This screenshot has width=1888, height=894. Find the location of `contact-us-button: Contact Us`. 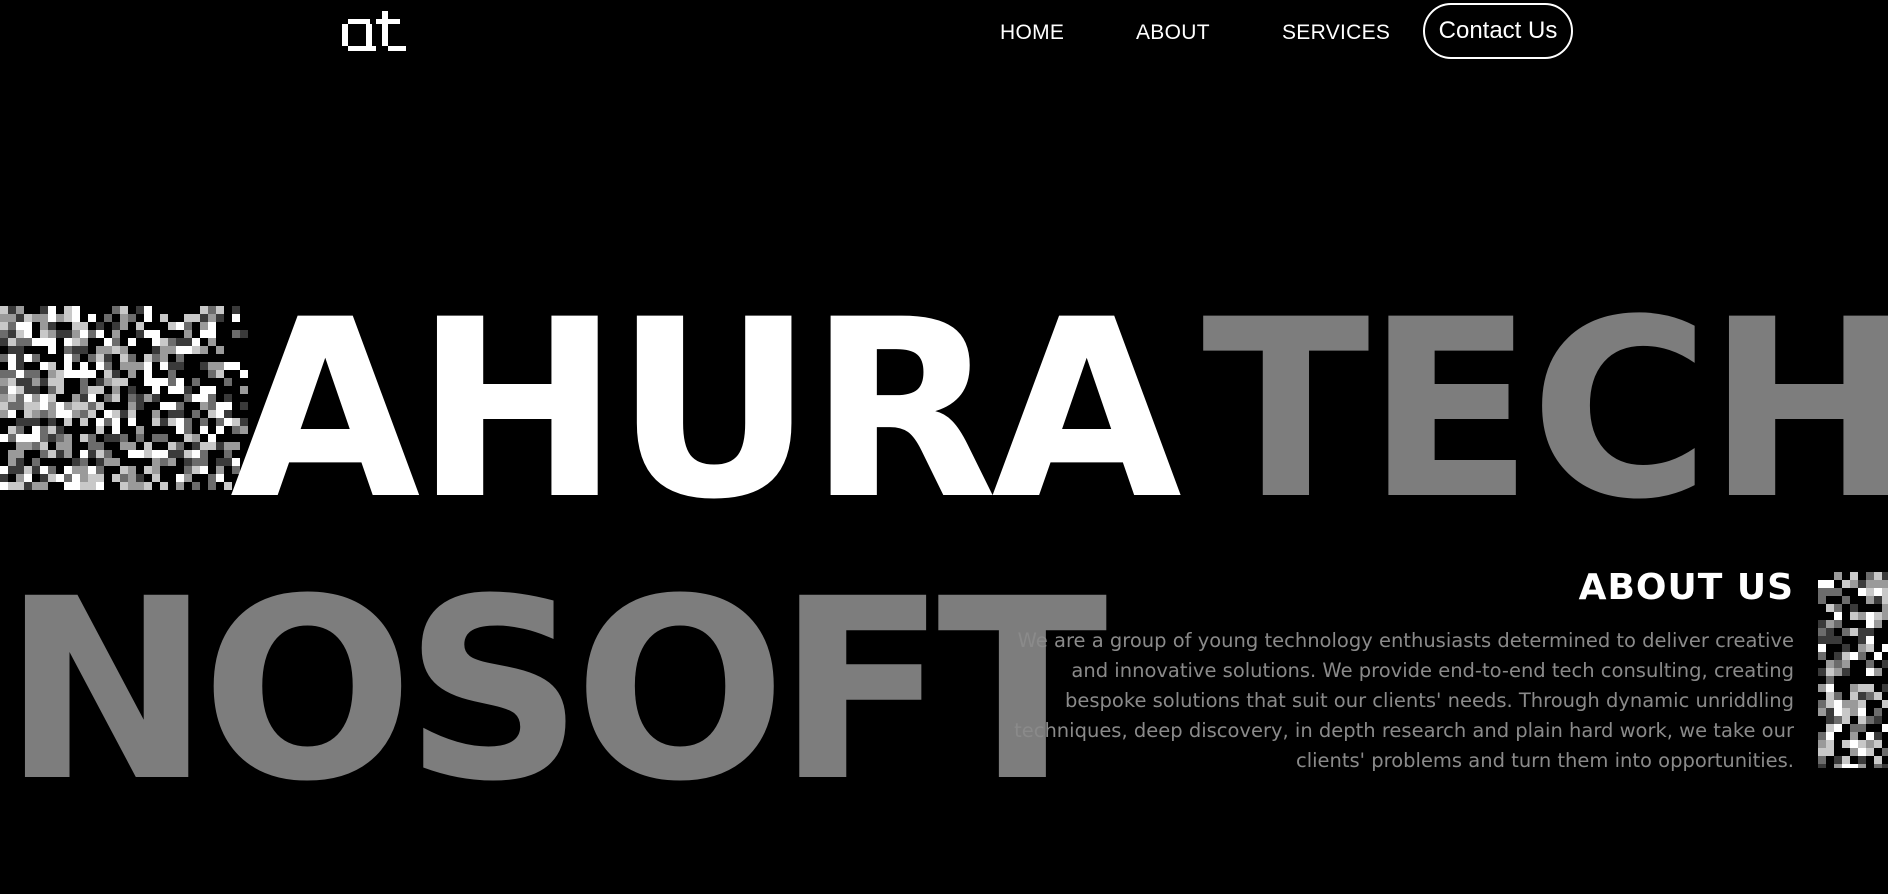

contact-us-button: Contact Us is located at coordinates (1498, 31).